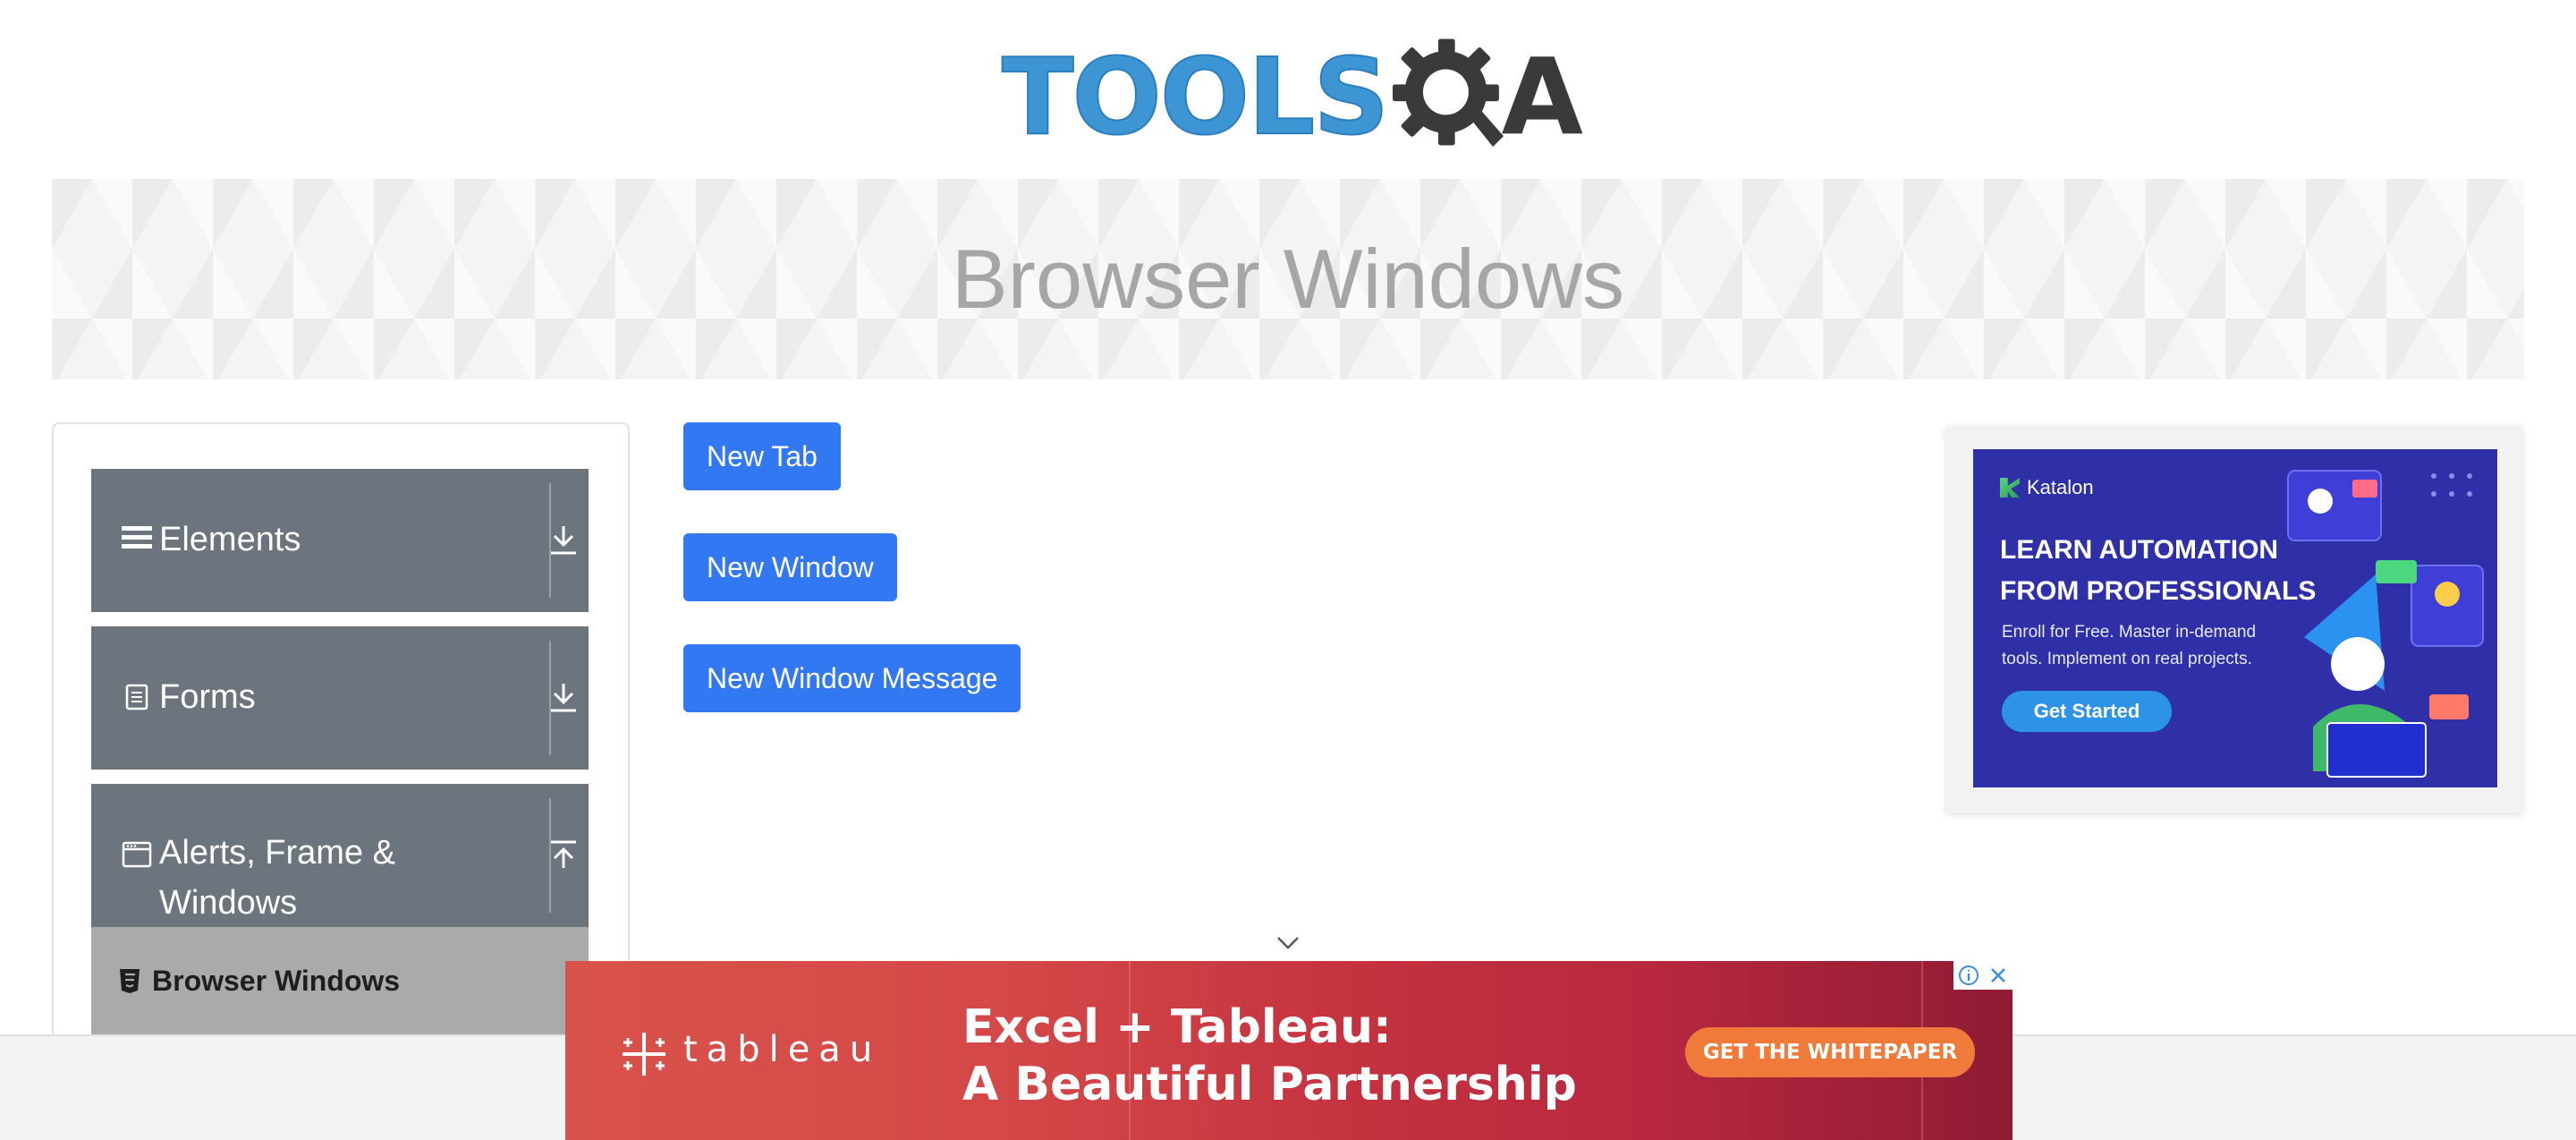 Image resolution: width=2576 pixels, height=1140 pixels. What do you see at coordinates (2385, 624) in the screenshot?
I see `ad-illustration` at bounding box center [2385, 624].